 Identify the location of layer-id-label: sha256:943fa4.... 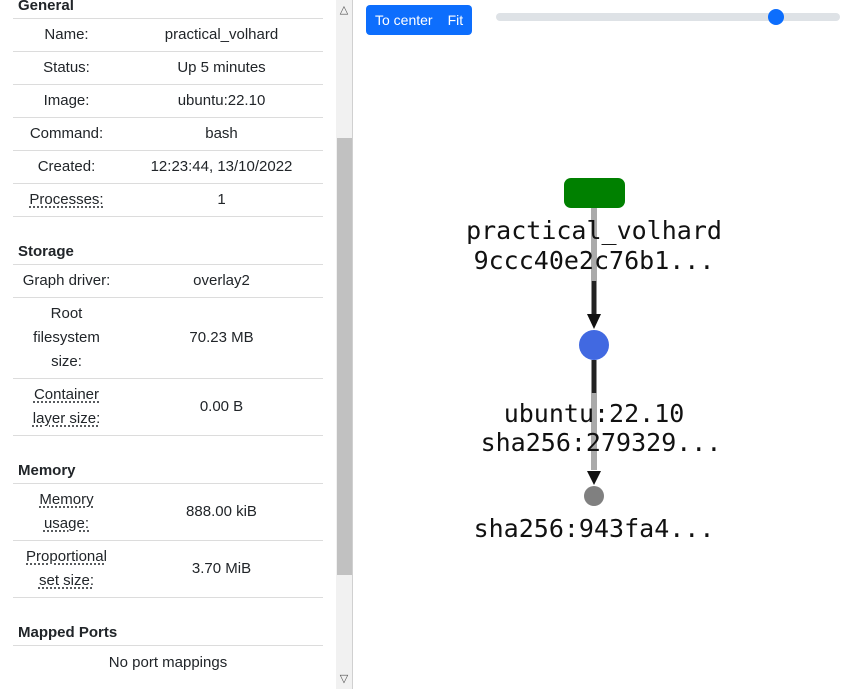
(594, 528).